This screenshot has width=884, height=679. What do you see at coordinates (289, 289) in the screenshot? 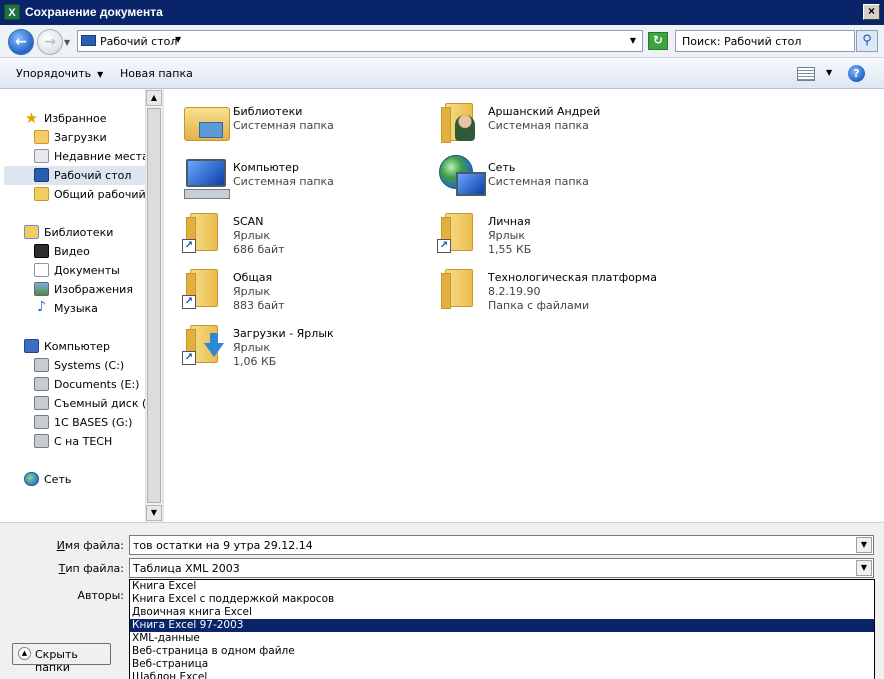
I see `file-item-shared: ↗ Общая Ярлык 883 байт` at bounding box center [289, 289].